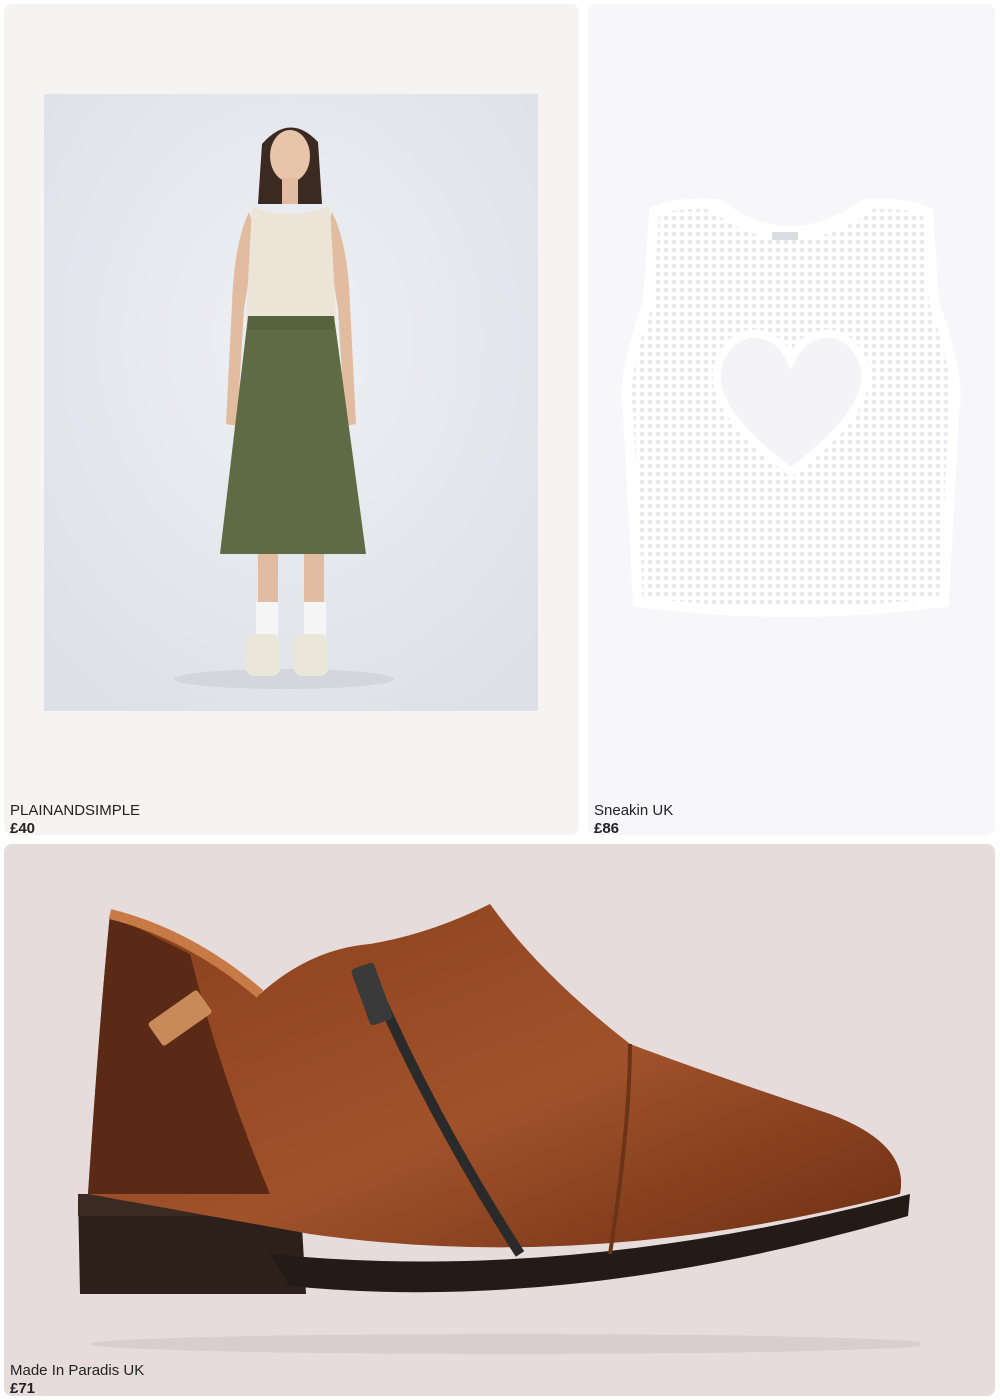 This screenshot has height=1400, width=1000. Describe the element at coordinates (77, 1370) in the screenshot. I see `brand-name: Made In Paradis UK` at that location.